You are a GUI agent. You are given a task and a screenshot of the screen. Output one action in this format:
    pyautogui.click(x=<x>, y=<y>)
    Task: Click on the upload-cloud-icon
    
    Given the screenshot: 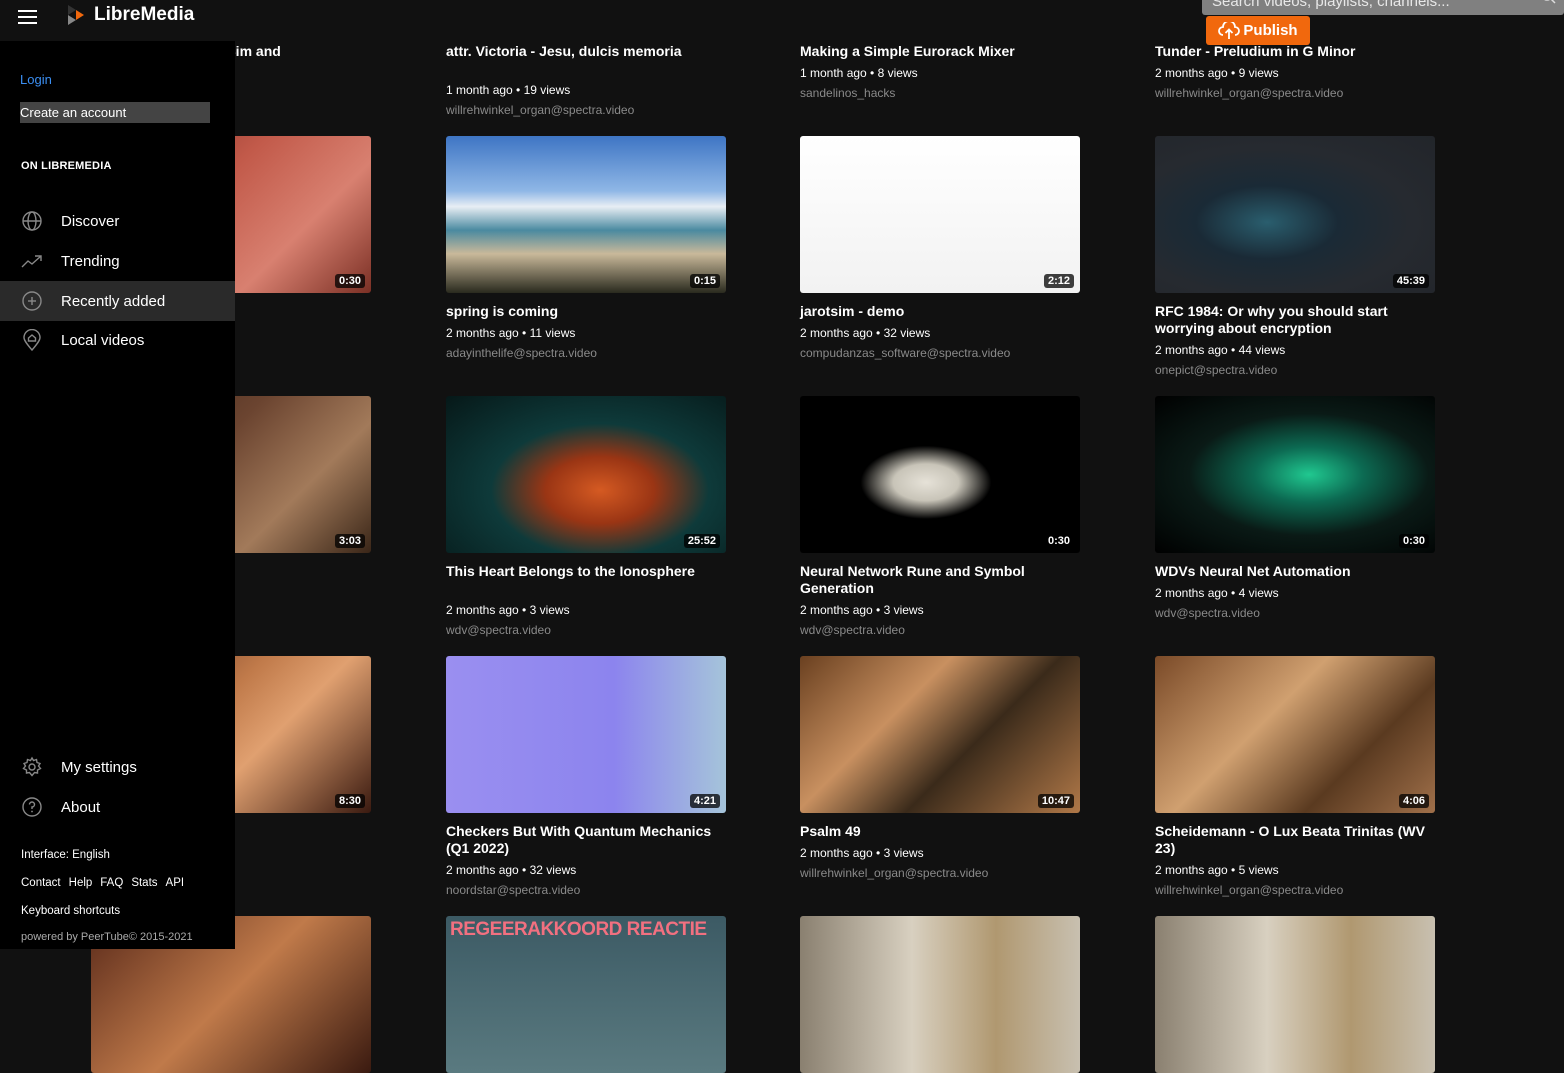 What is the action you would take?
    pyautogui.click(x=1229, y=30)
    